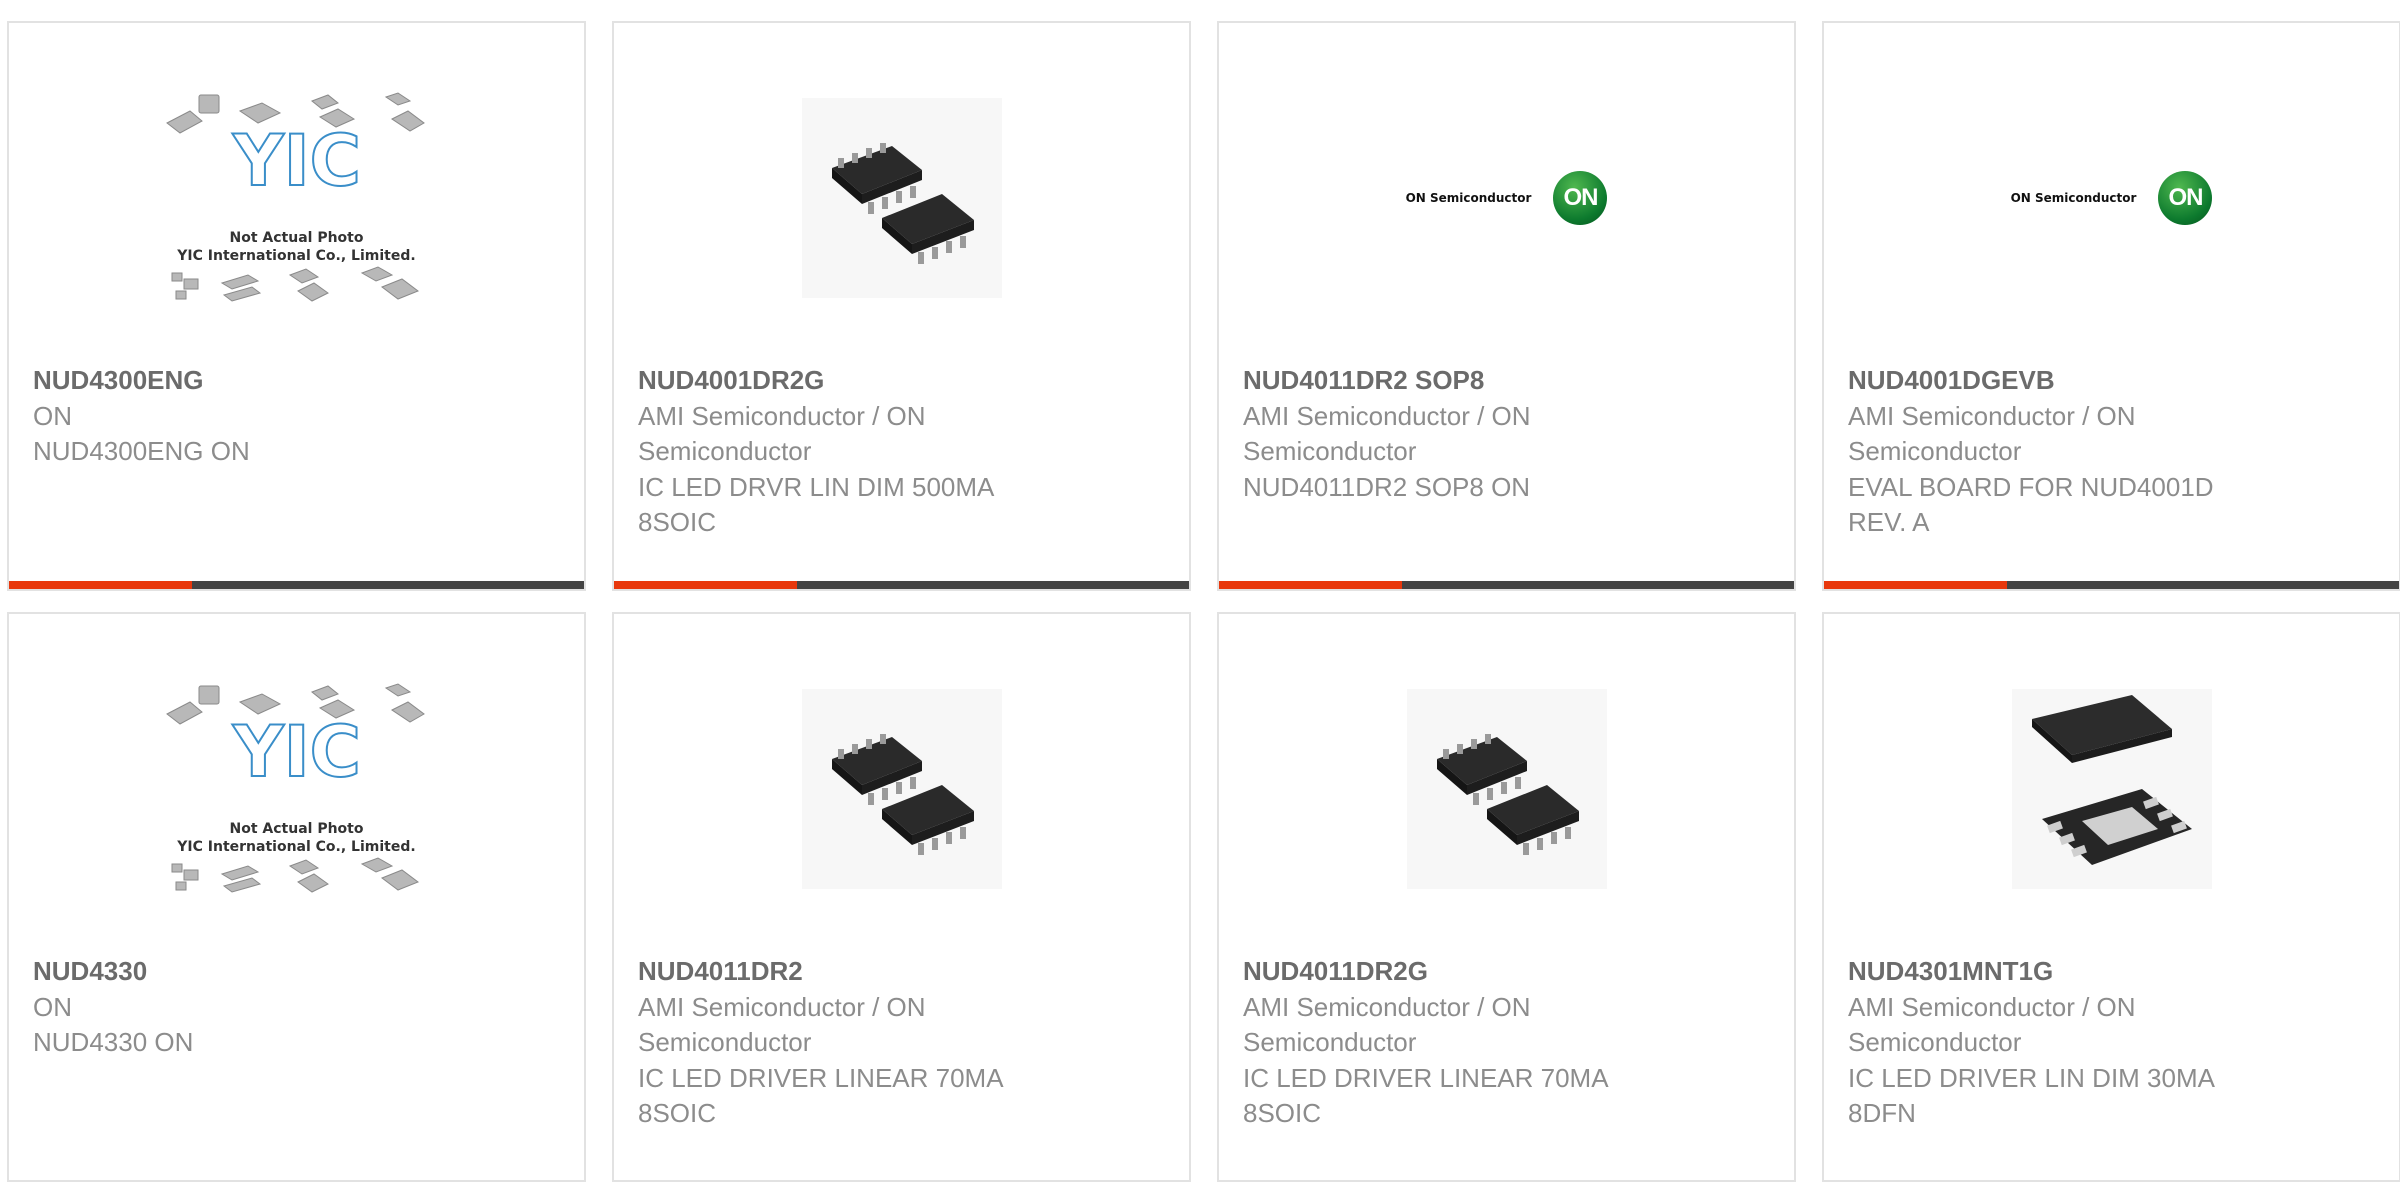 Image resolution: width=2400 pixels, height=1182 pixels. Describe the element at coordinates (903, 381) in the screenshot. I see `product-name: NUD4001DR2G` at that location.